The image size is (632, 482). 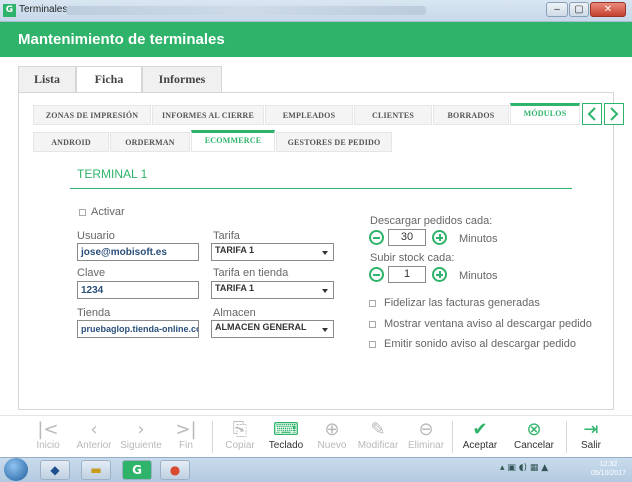 I want to click on tarifa-select: TARIFA 1, so click(x=272, y=252).